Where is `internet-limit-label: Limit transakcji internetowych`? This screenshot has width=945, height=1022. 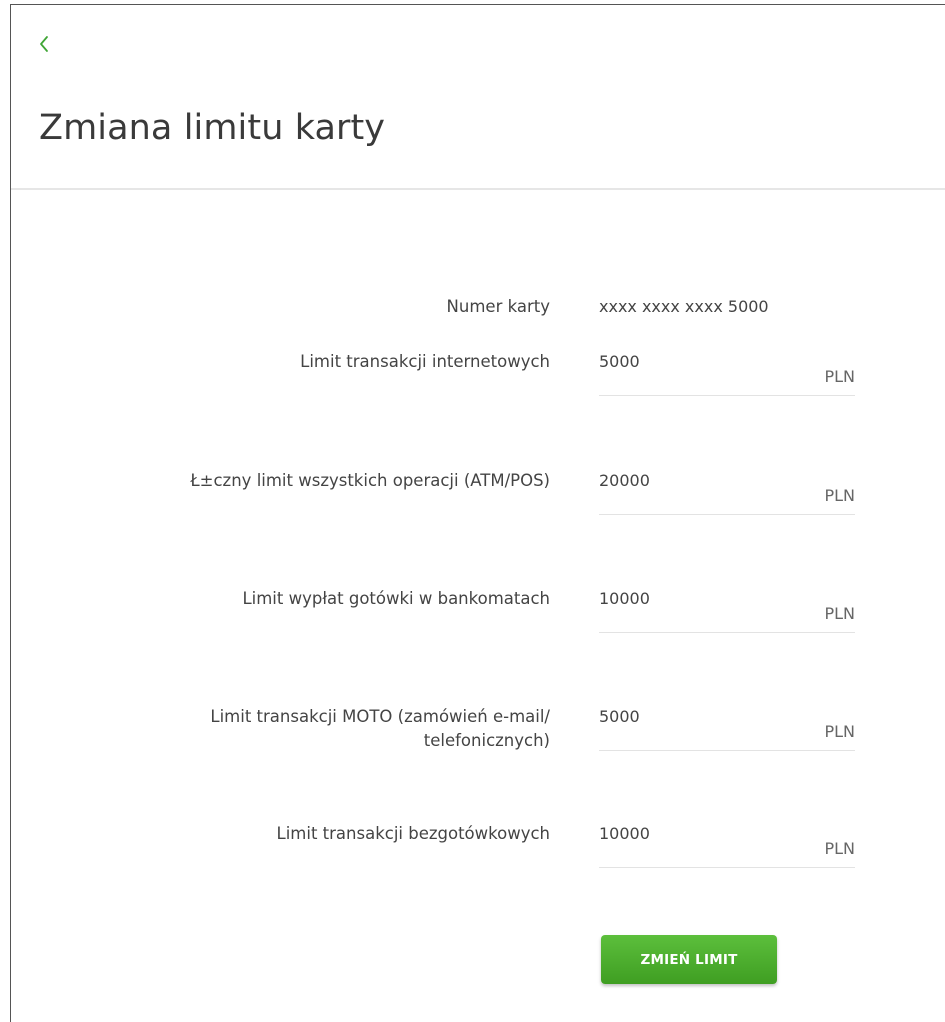
internet-limit-label: Limit transakcji internetowych is located at coordinates (425, 361).